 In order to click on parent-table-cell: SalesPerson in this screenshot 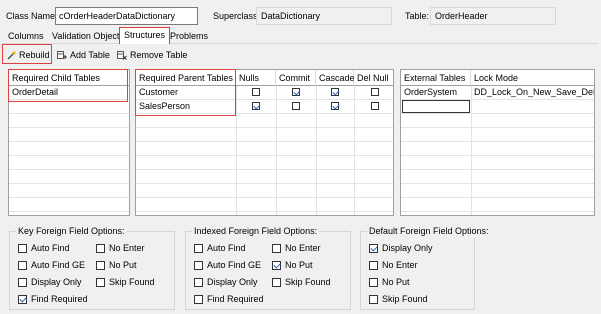, I will do `click(163, 106)`.